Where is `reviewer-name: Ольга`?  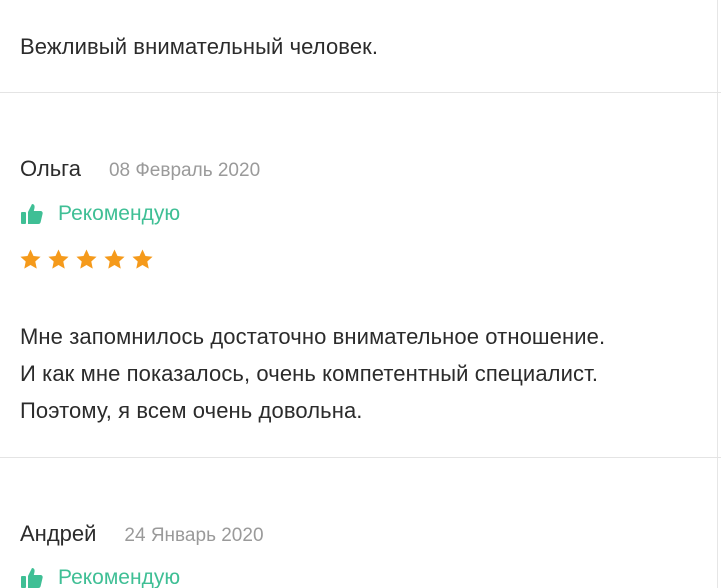 reviewer-name: Ольга is located at coordinates (50, 168).